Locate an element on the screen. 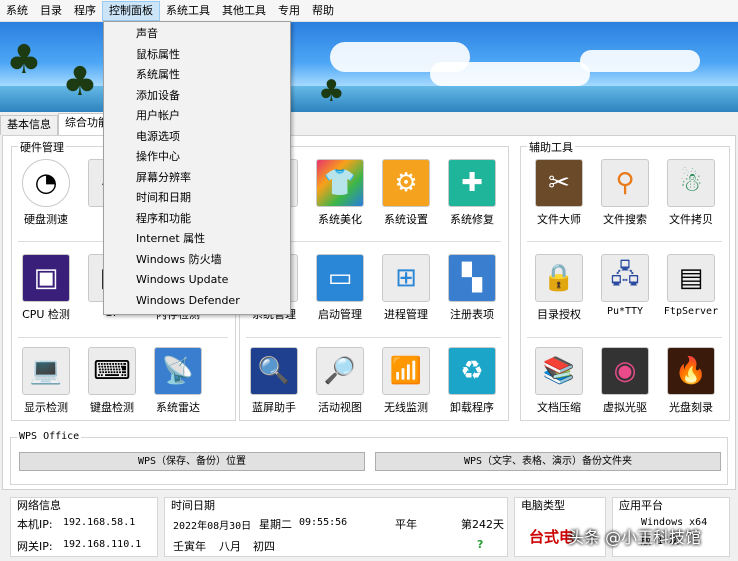  weekday-value: 星期二 is located at coordinates (275, 524).